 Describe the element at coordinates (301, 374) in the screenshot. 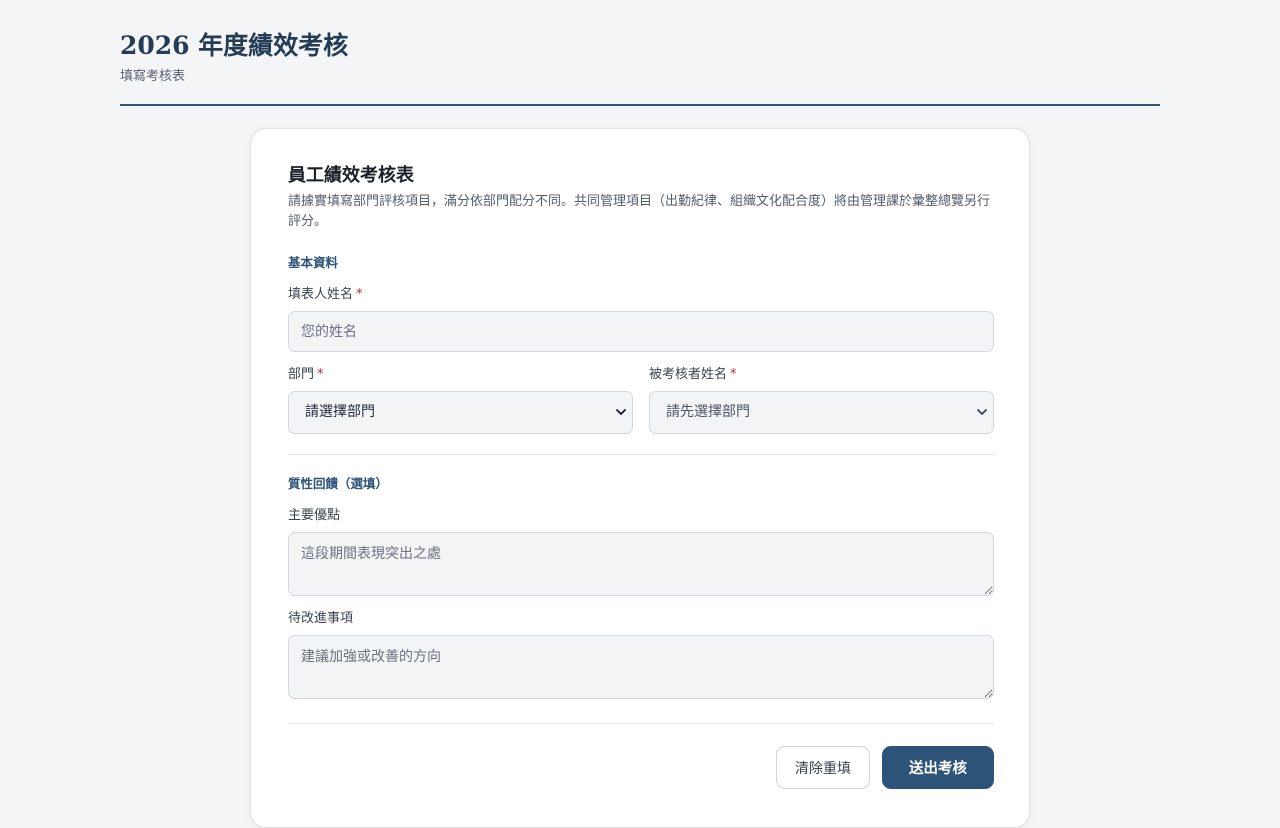

I see `department-label-text: 部門` at that location.